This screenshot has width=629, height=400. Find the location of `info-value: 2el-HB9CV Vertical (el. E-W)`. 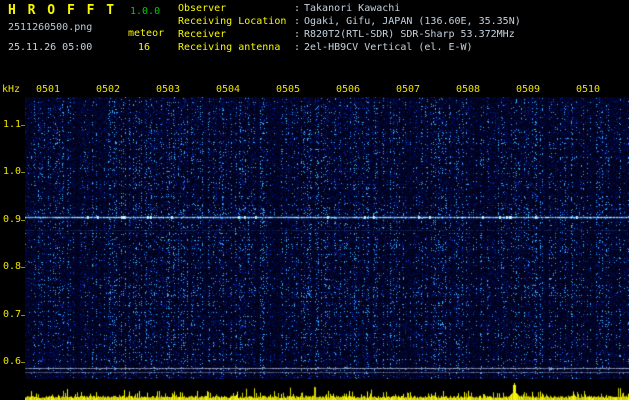

info-value: 2el-HB9CV Vertical (el. E-W) is located at coordinates (388, 47).